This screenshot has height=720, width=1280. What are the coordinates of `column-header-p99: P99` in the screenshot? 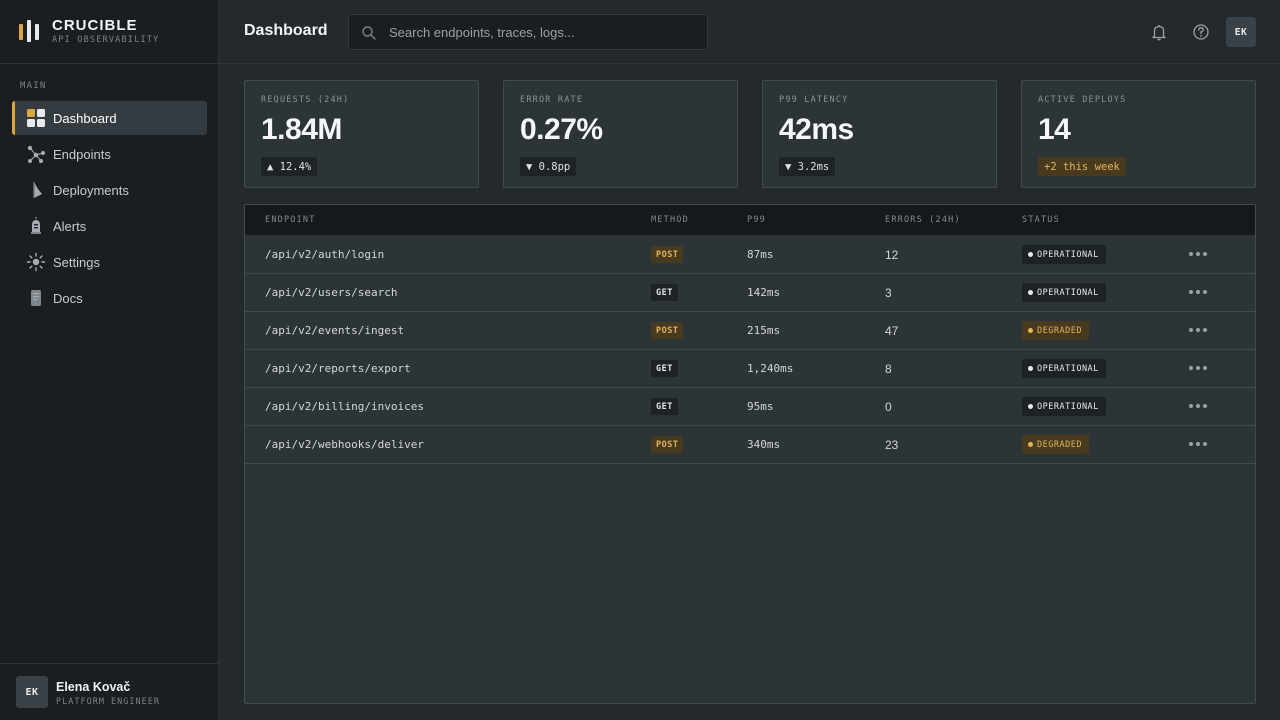 It's located at (756, 220).